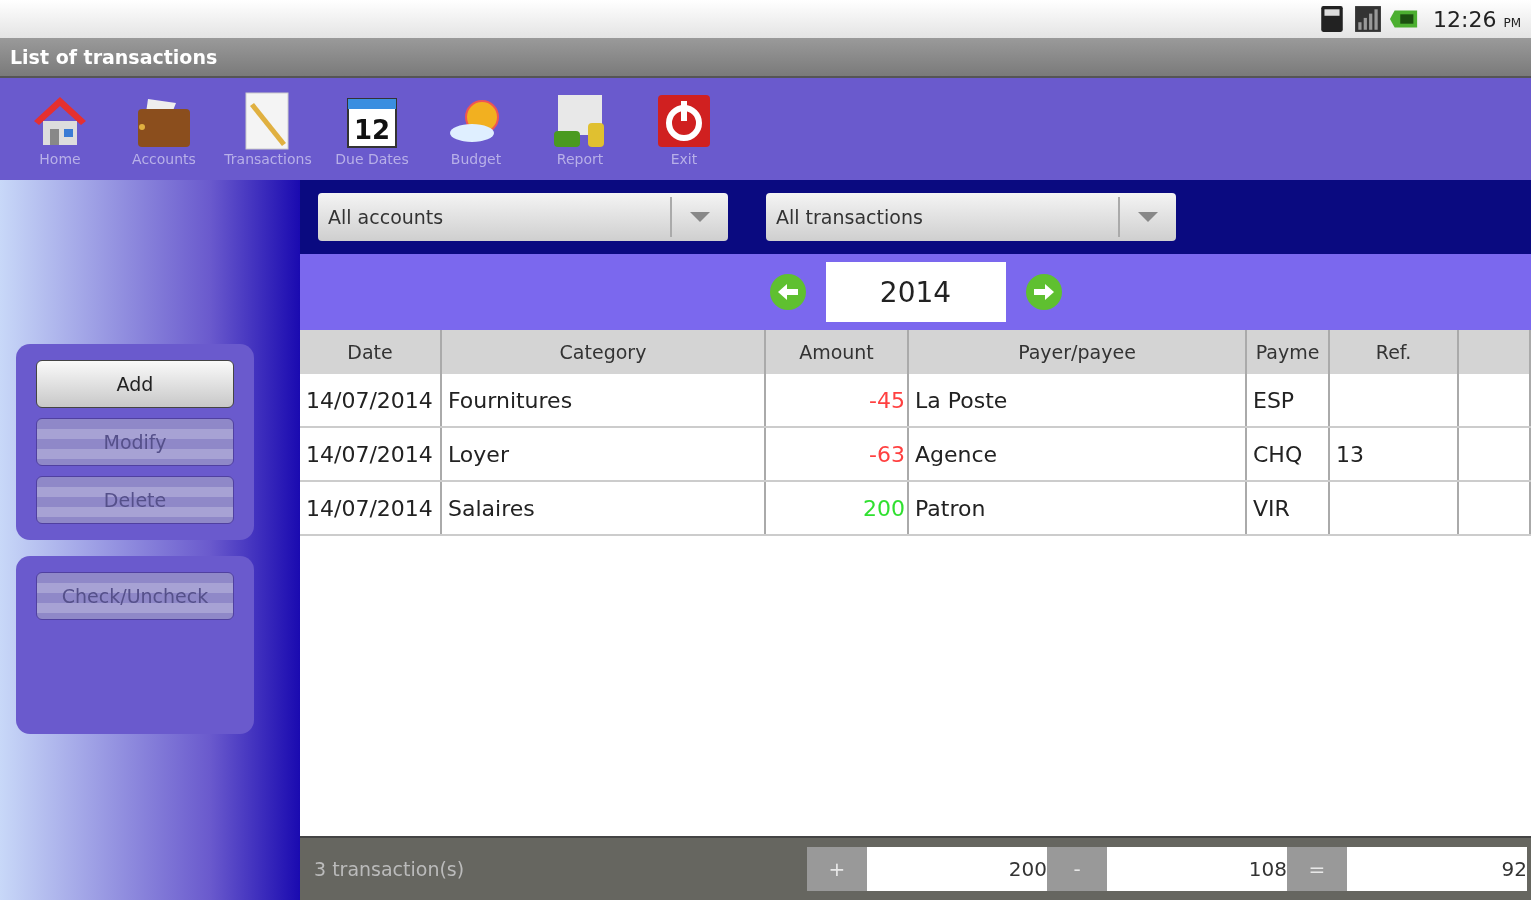 This screenshot has width=1531, height=900. Describe the element at coordinates (268, 129) in the screenshot. I see `toolbar-button: Transactions` at that location.